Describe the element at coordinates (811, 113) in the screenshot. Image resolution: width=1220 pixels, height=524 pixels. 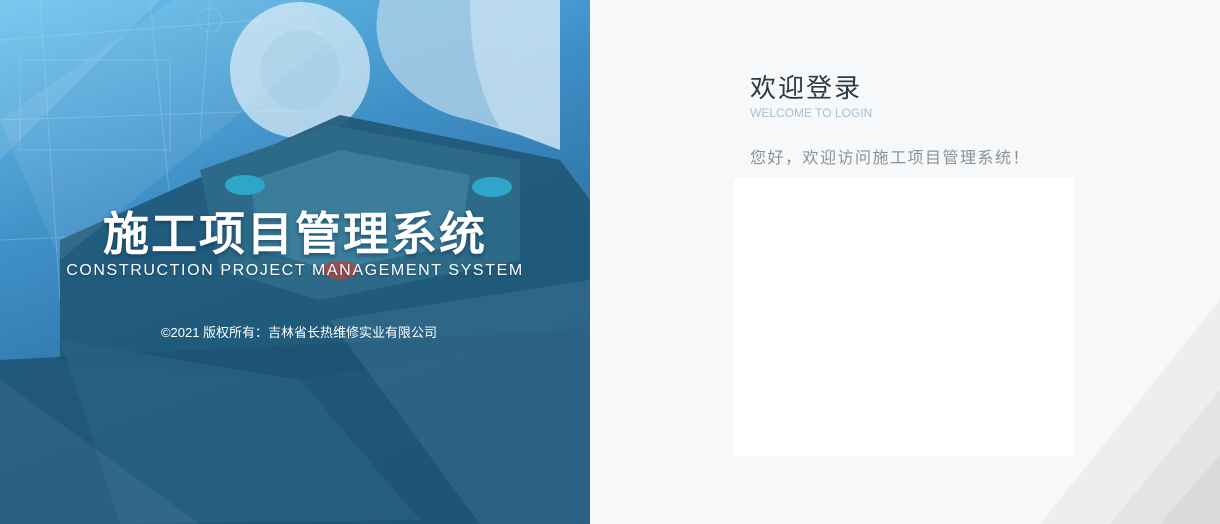
I see `welcome-subtitle: WELCOME TO LOGIN` at that location.